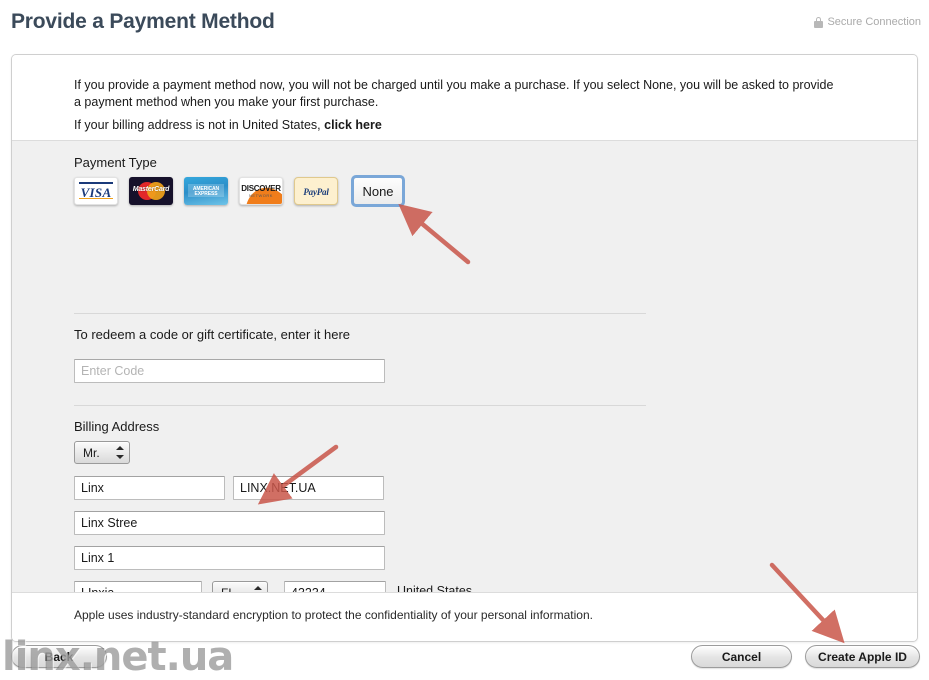 The height and width of the screenshot is (680, 929). Describe the element at coordinates (378, 191) in the screenshot. I see `payment-type-none-button: None` at that location.